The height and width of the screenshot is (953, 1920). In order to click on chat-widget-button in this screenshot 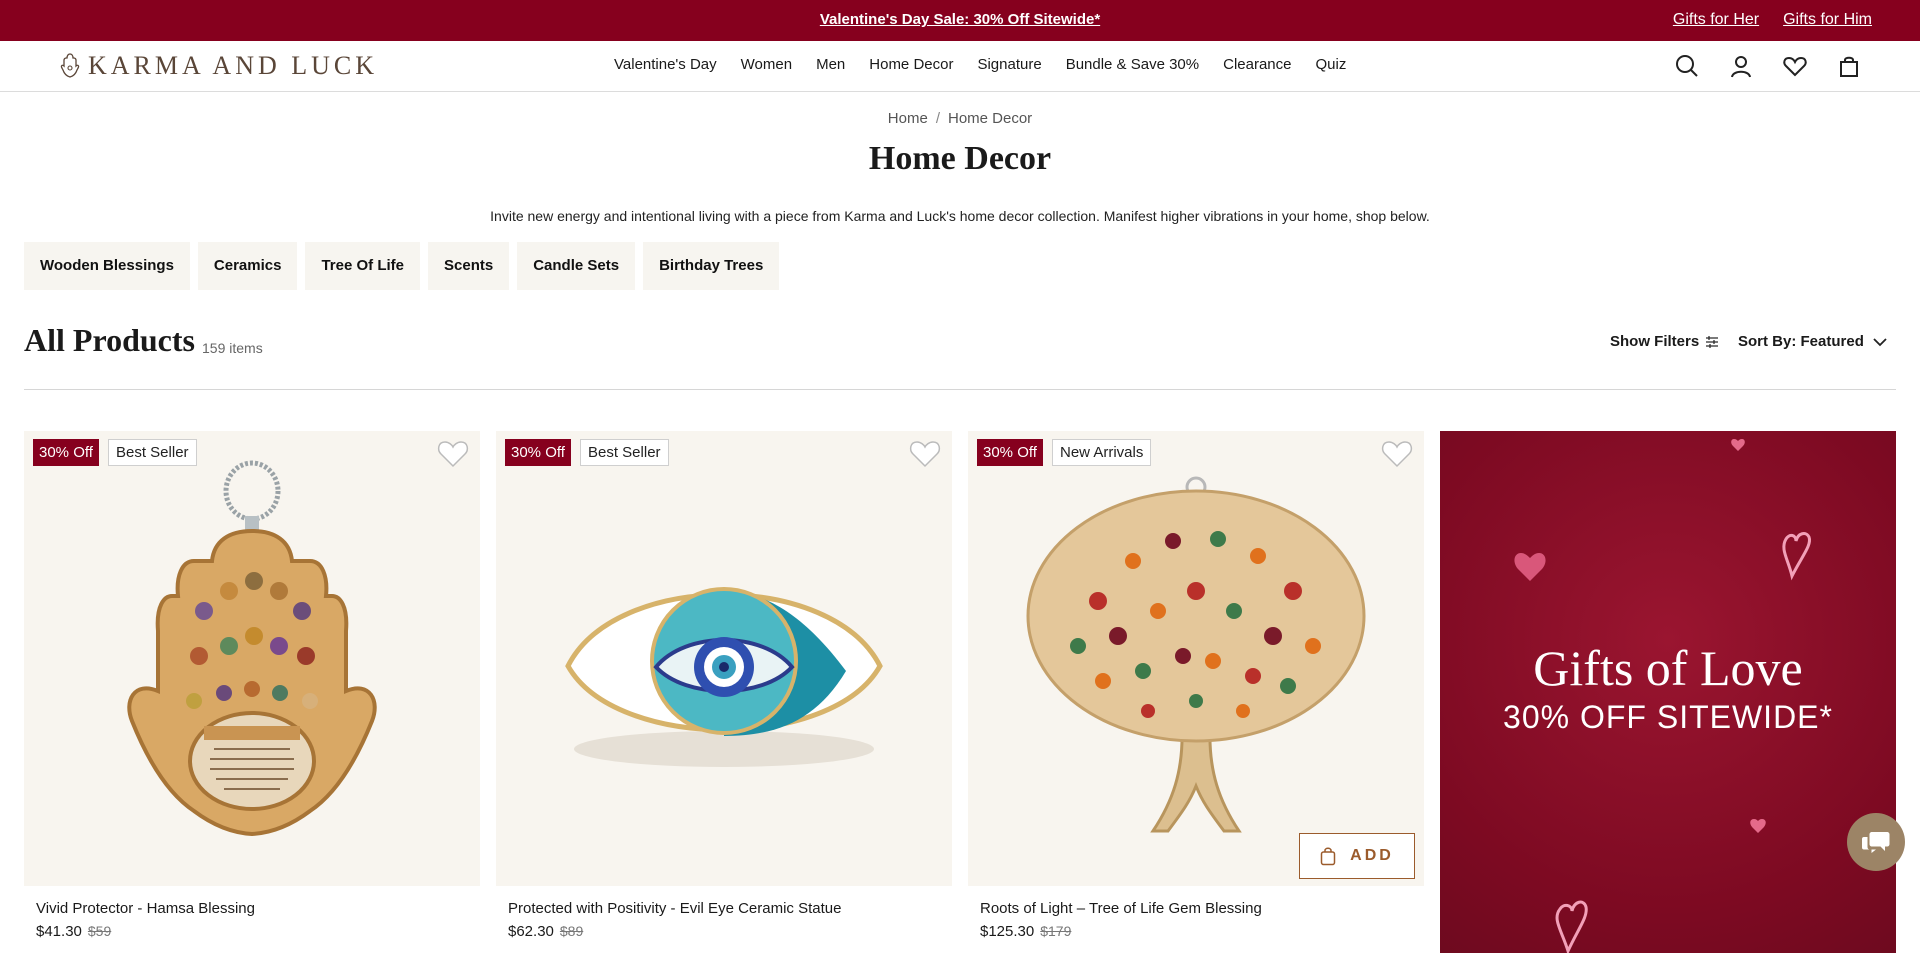, I will do `click(1876, 842)`.